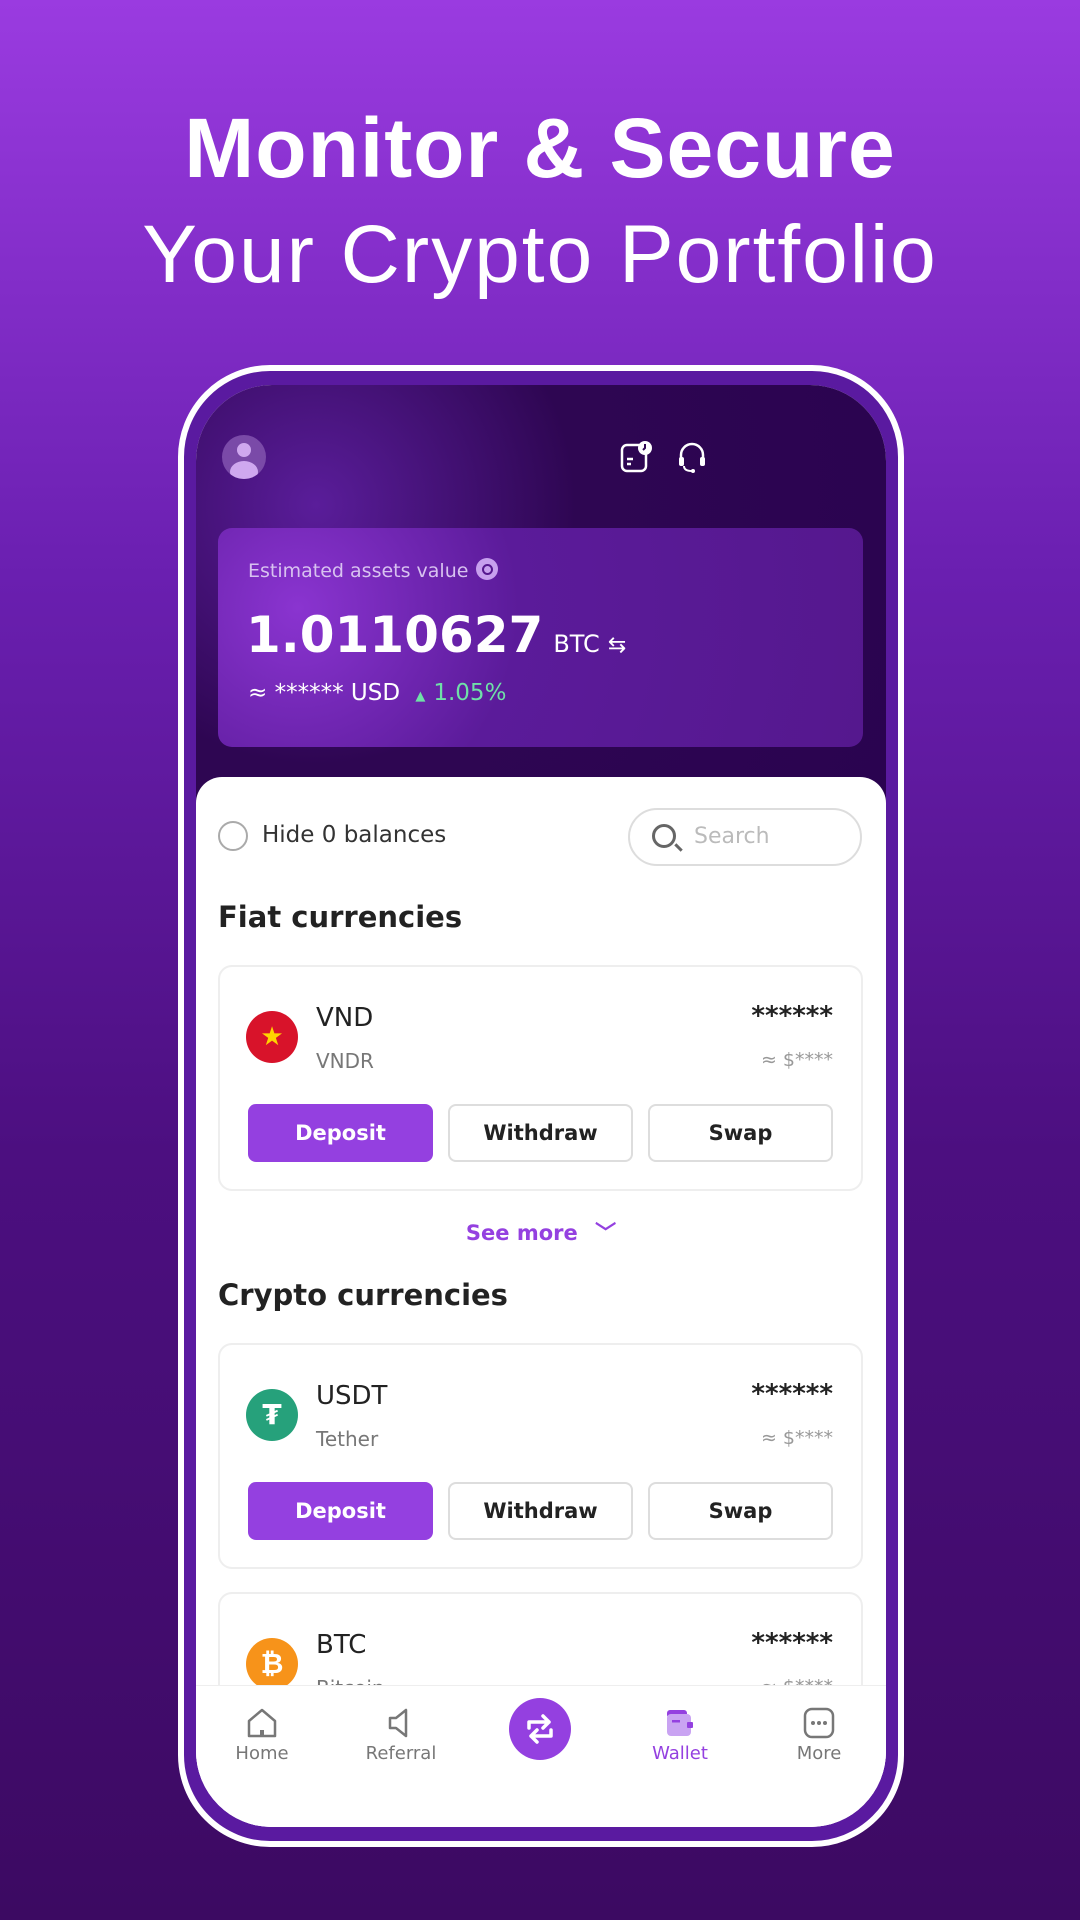 Image resolution: width=1080 pixels, height=1920 pixels. Describe the element at coordinates (487, 569) in the screenshot. I see `eye-icon` at that location.